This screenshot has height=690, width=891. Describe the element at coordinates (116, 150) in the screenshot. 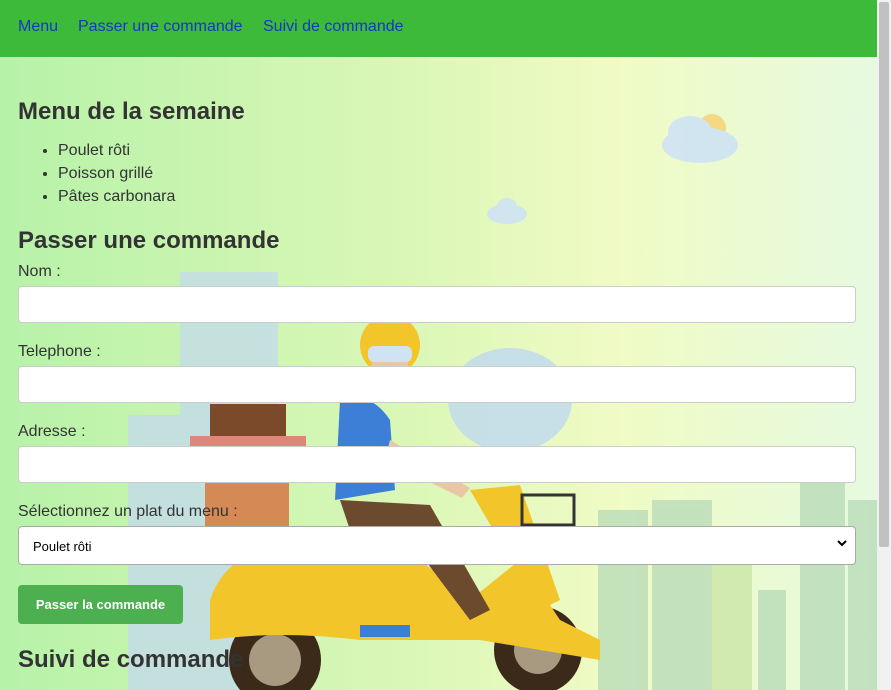

I see `list-item: Poulet rôti` at that location.